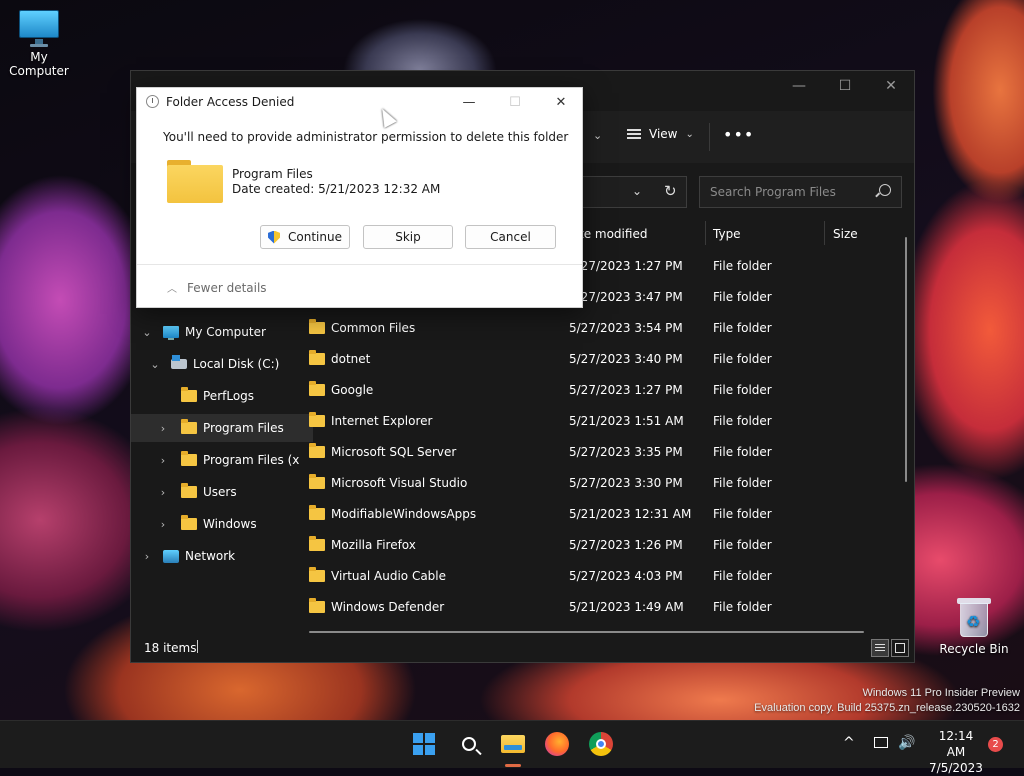  What do you see at coordinates (217, 288) in the screenshot?
I see `fewer-details-toggle: ︿ Fewer details` at bounding box center [217, 288].